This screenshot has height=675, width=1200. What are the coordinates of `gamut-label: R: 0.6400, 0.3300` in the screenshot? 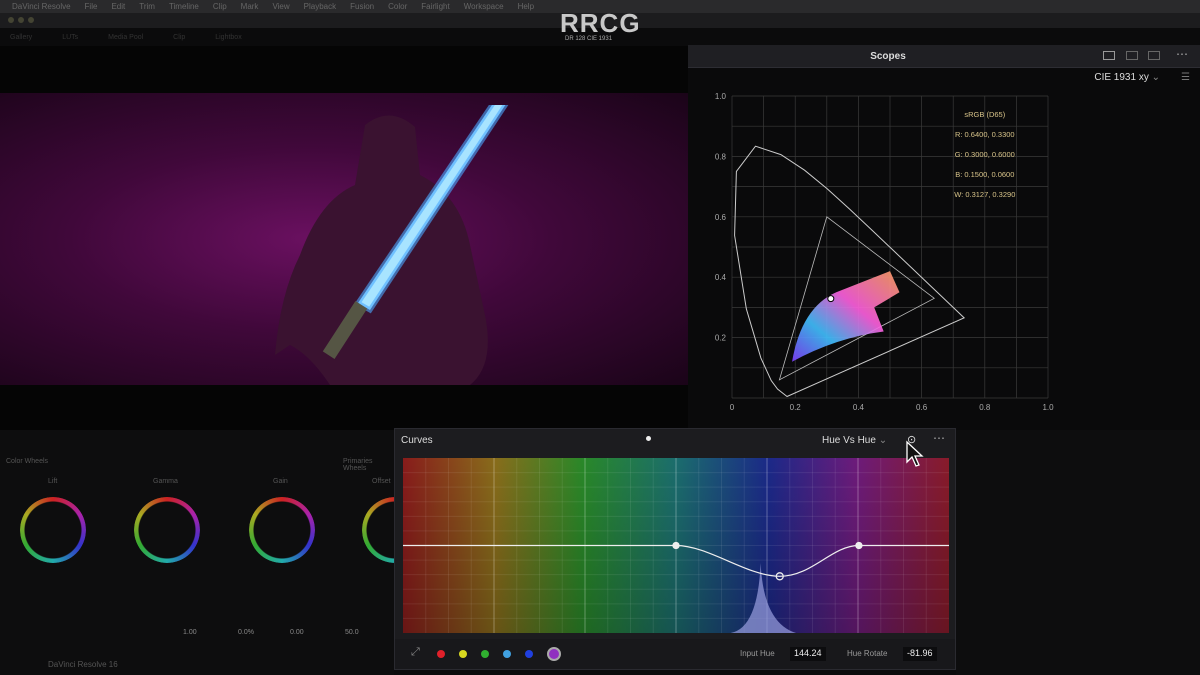 It's located at (985, 134).